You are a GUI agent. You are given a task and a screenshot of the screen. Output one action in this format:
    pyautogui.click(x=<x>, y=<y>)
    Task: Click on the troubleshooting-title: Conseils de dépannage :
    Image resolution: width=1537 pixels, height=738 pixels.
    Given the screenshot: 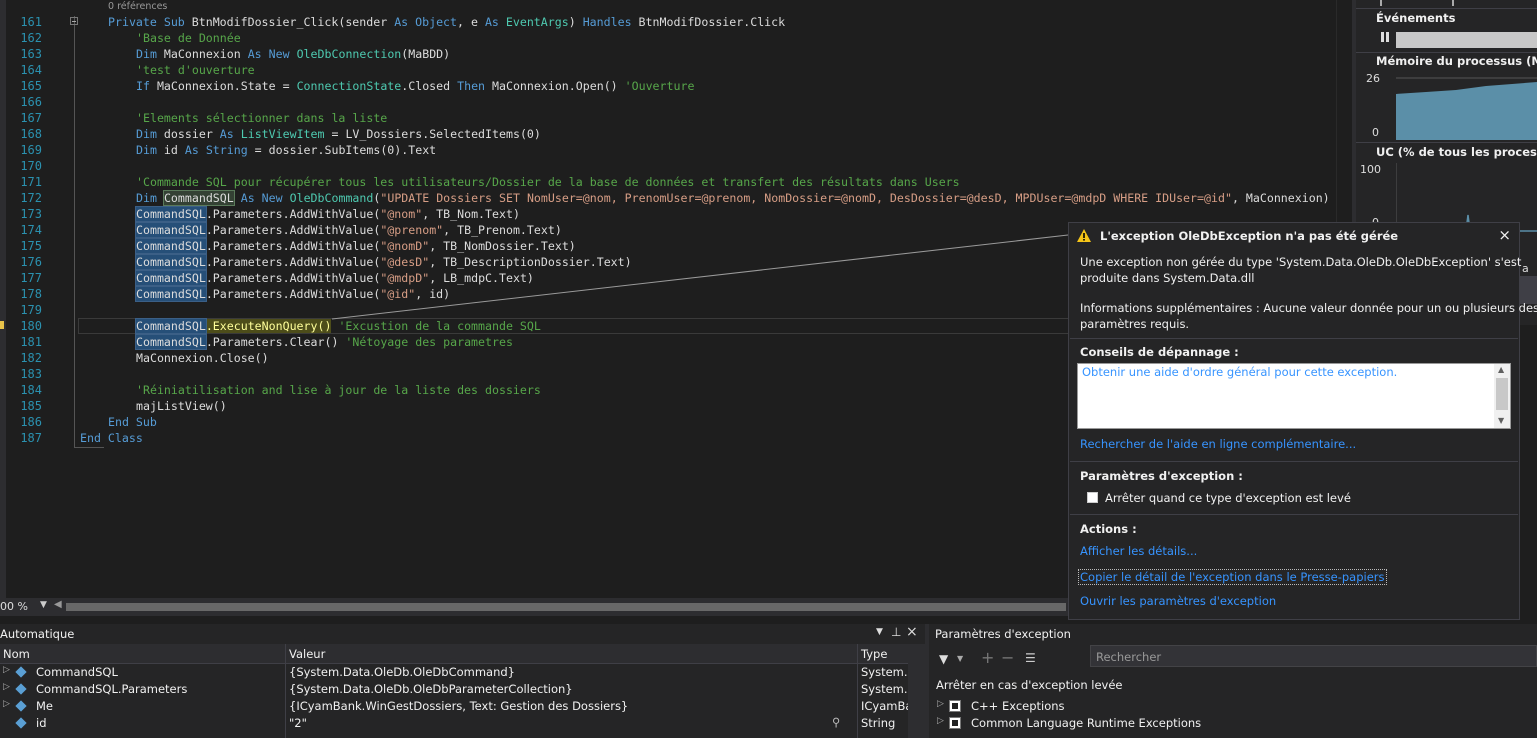 What is the action you would take?
    pyautogui.click(x=1159, y=352)
    